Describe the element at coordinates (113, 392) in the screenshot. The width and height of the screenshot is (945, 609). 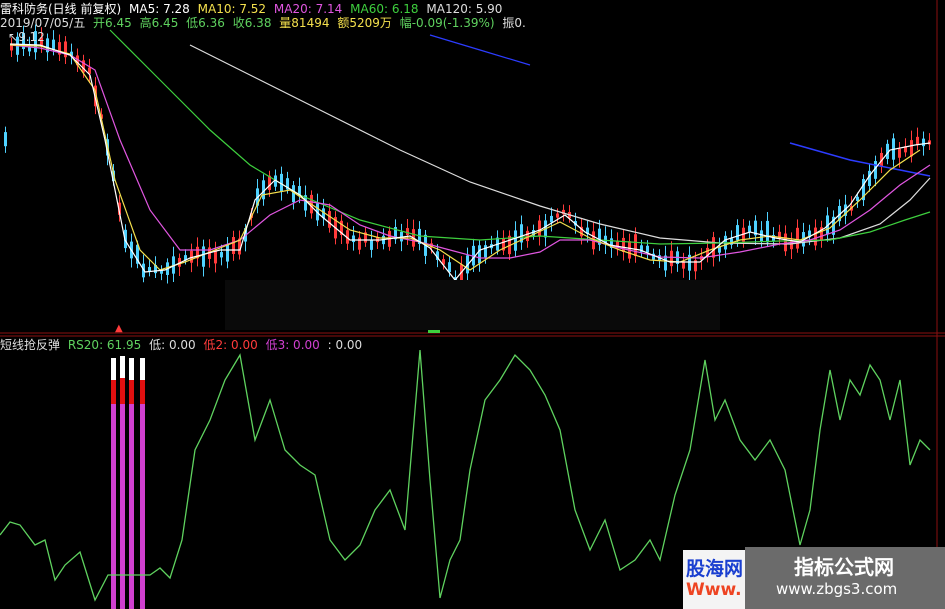
I see `signal-bar-1-top` at that location.